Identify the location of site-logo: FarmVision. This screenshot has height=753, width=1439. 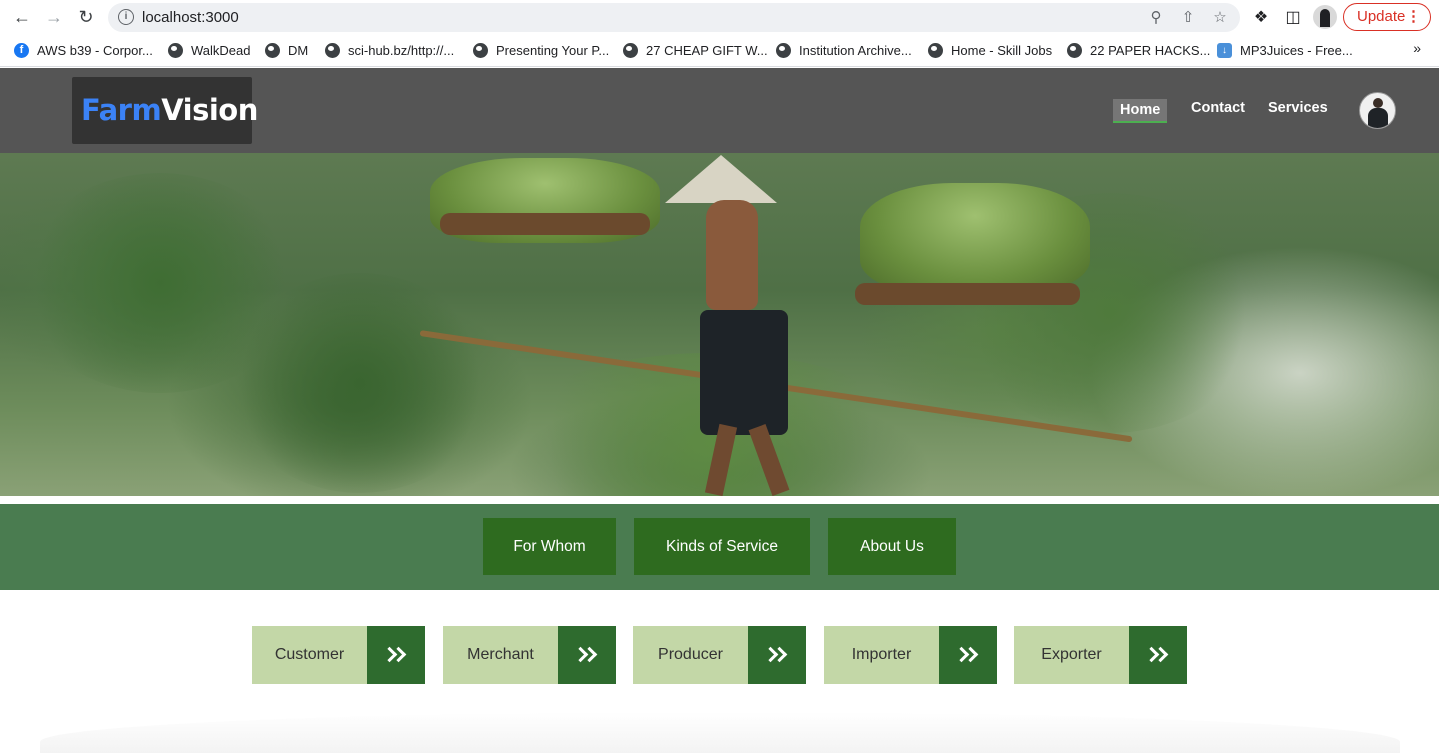
(165, 110).